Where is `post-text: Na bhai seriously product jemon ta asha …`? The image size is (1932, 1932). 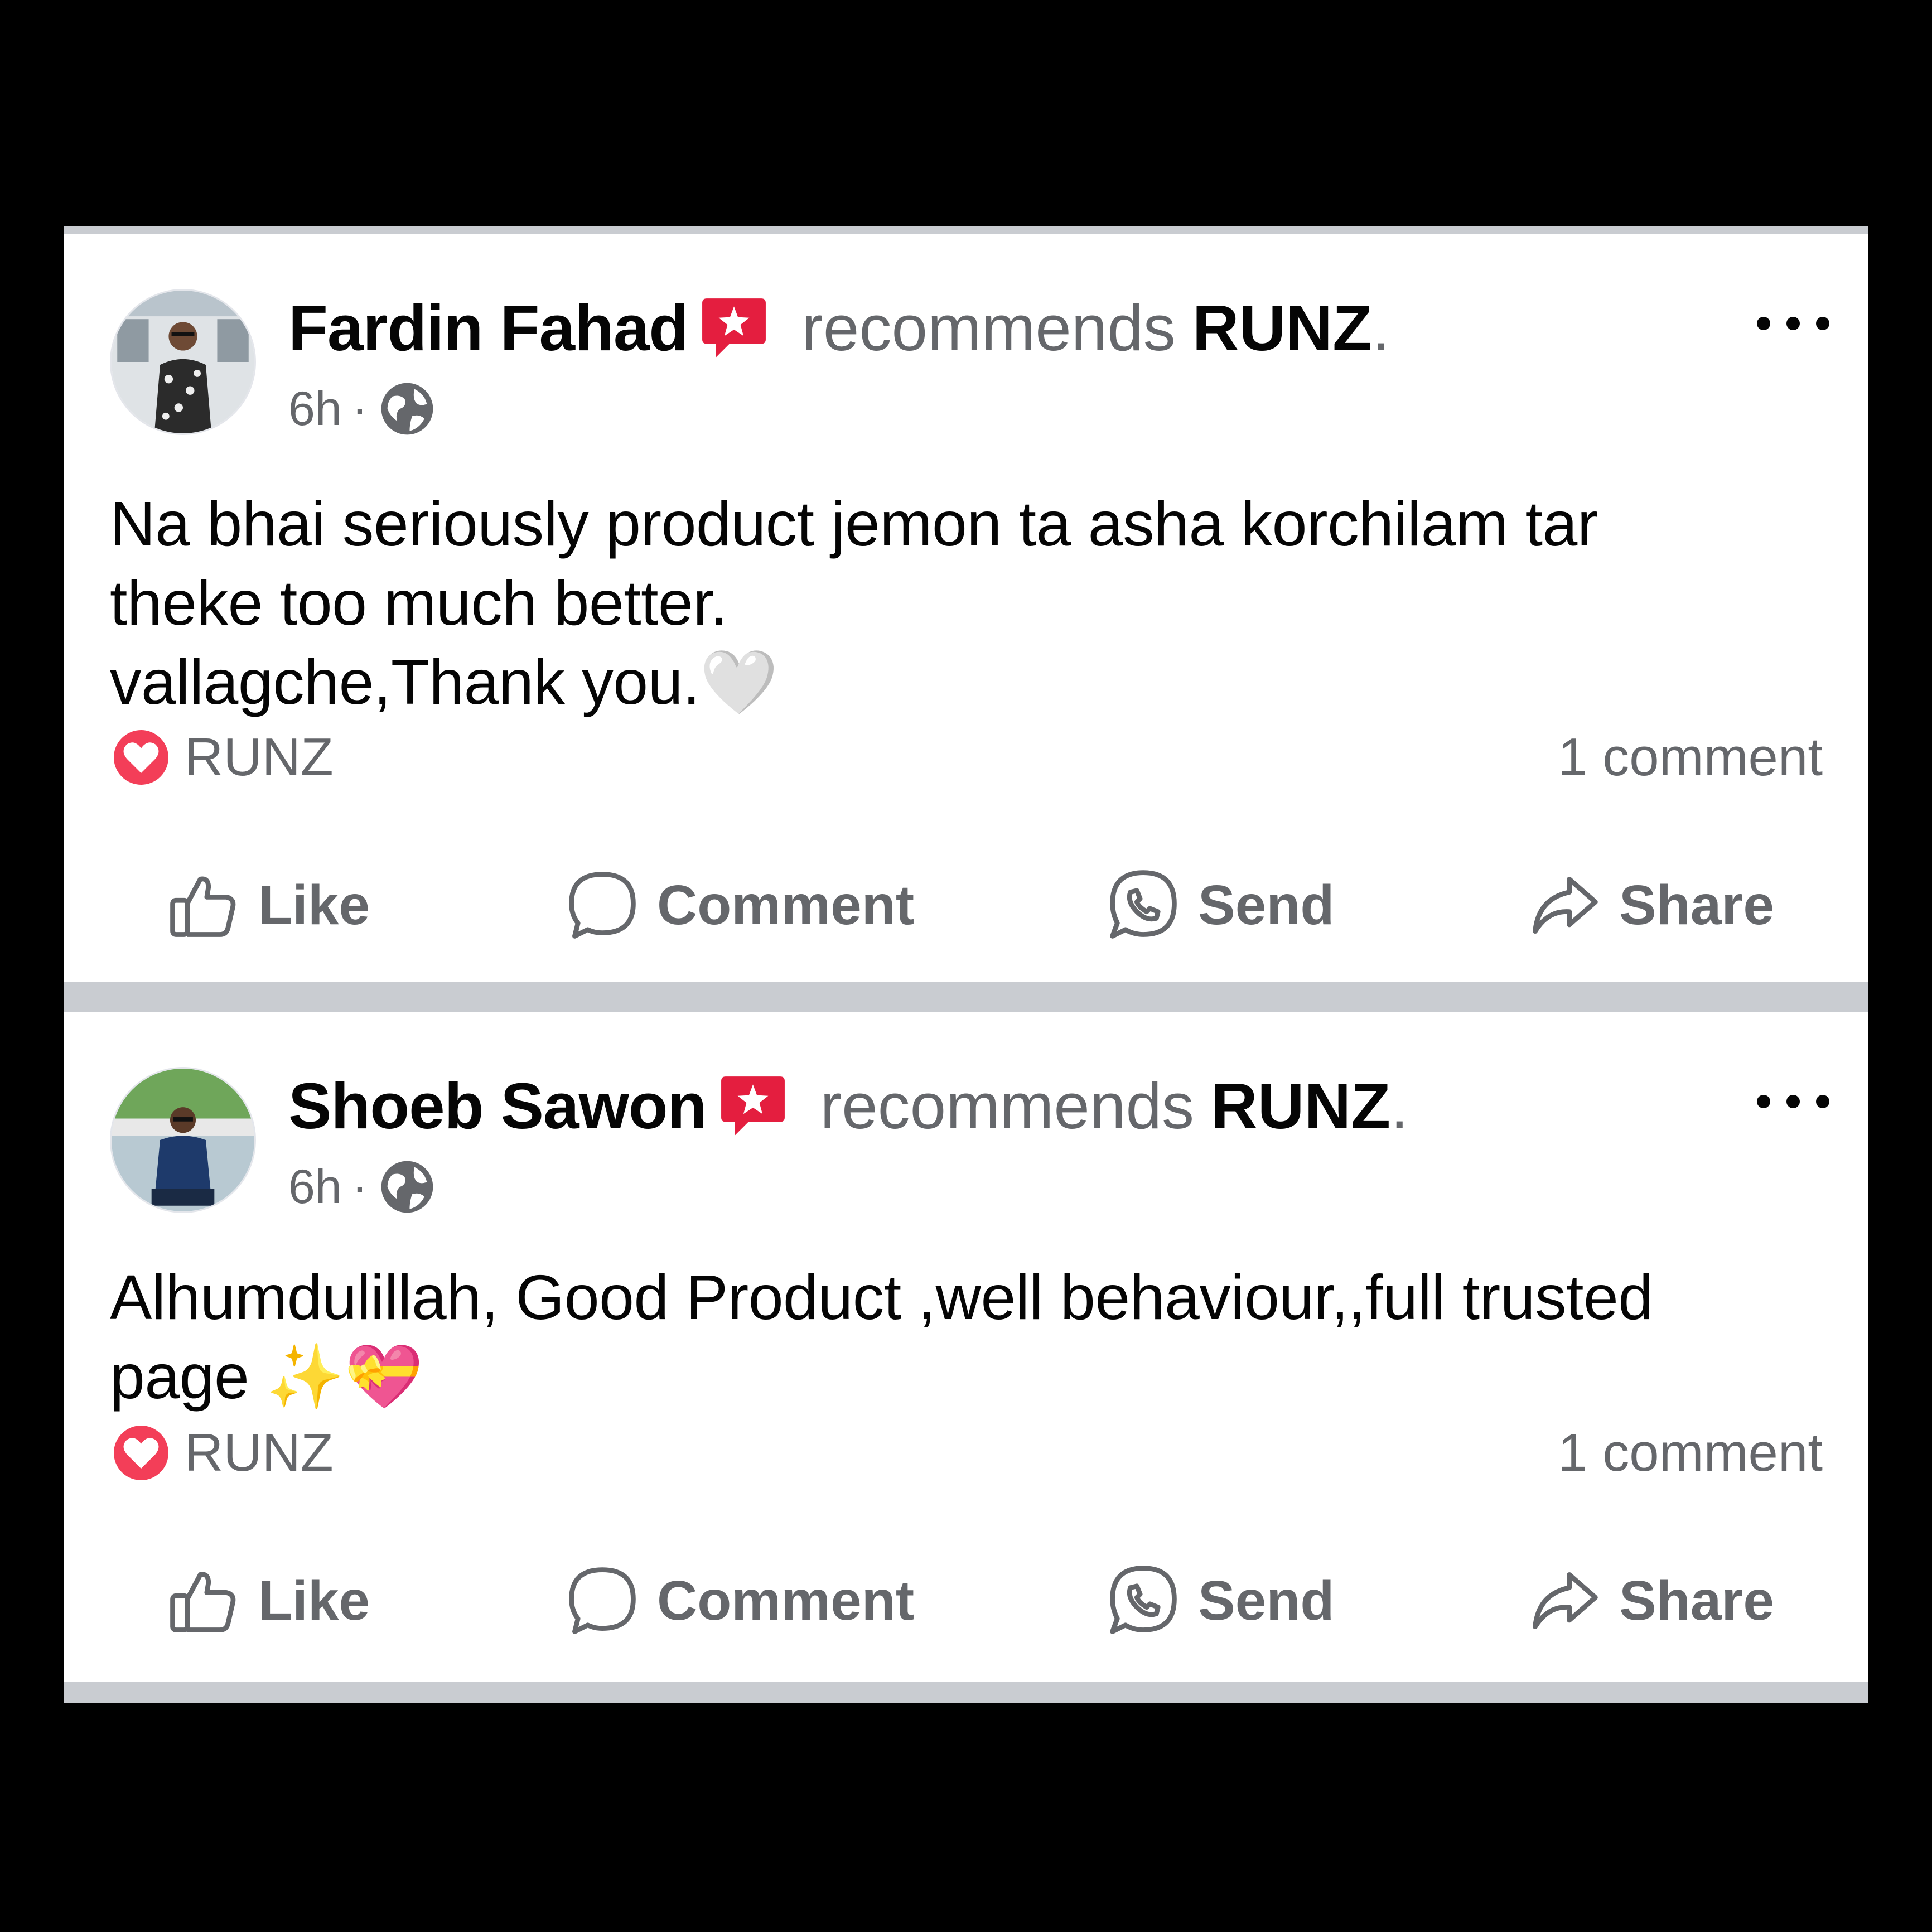 post-text: Na bhai seriously product jemon ta asha … is located at coordinates (854, 603).